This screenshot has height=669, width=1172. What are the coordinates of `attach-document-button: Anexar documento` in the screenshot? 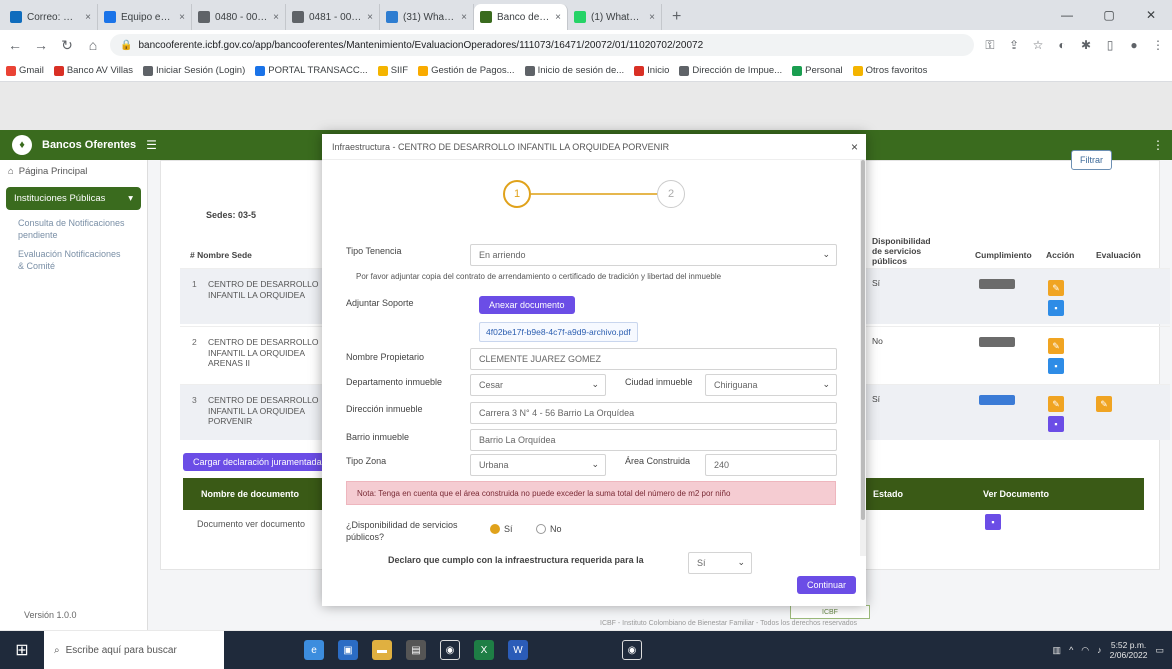 It's located at (527, 305).